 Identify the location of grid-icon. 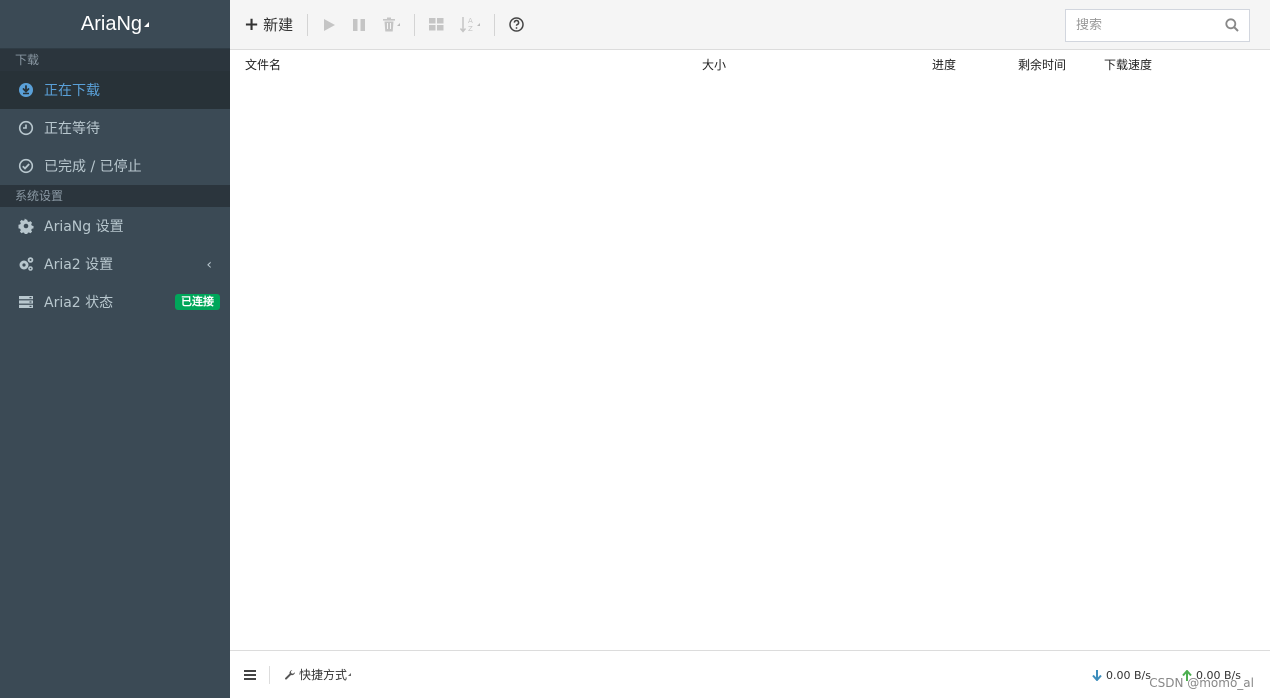
(436, 24).